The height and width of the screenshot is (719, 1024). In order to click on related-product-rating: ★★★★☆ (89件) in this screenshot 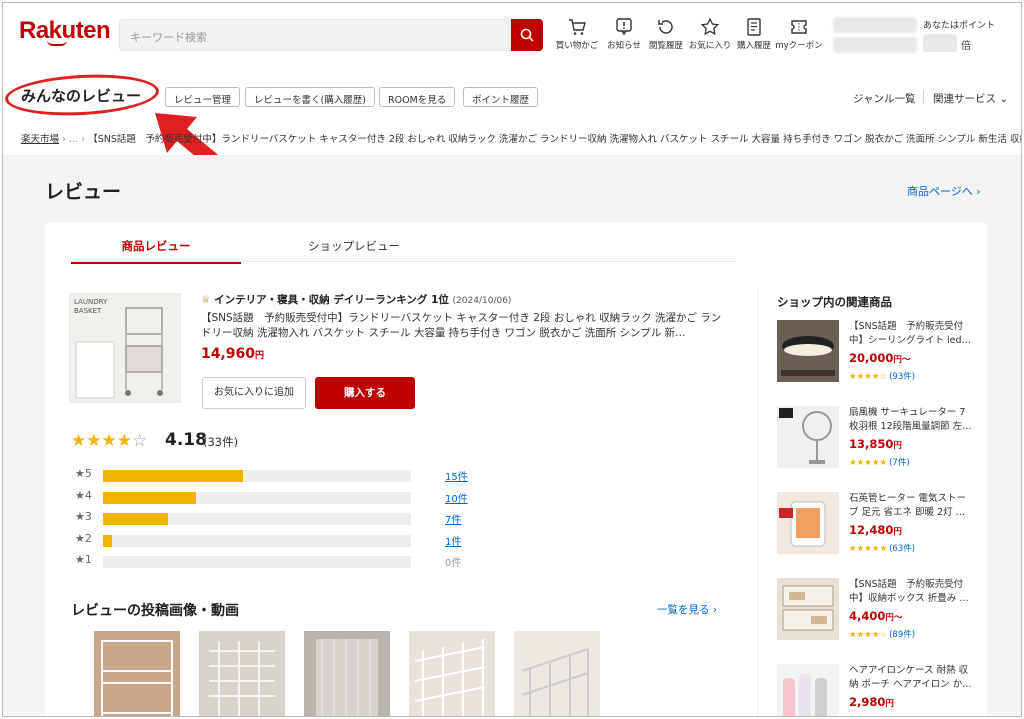, I will do `click(882, 634)`.